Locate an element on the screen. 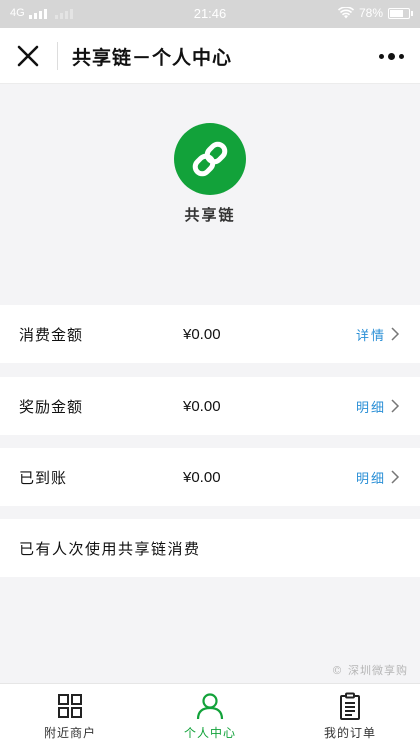 This screenshot has width=420, height=747. battery-level is located at coordinates (397, 13).